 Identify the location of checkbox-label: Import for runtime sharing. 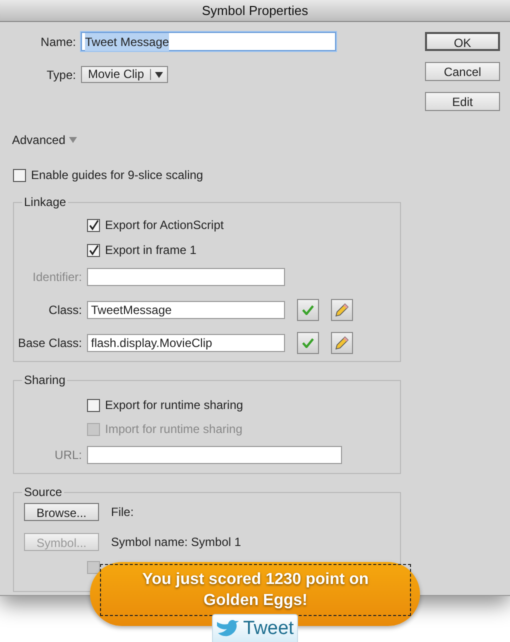
(173, 429).